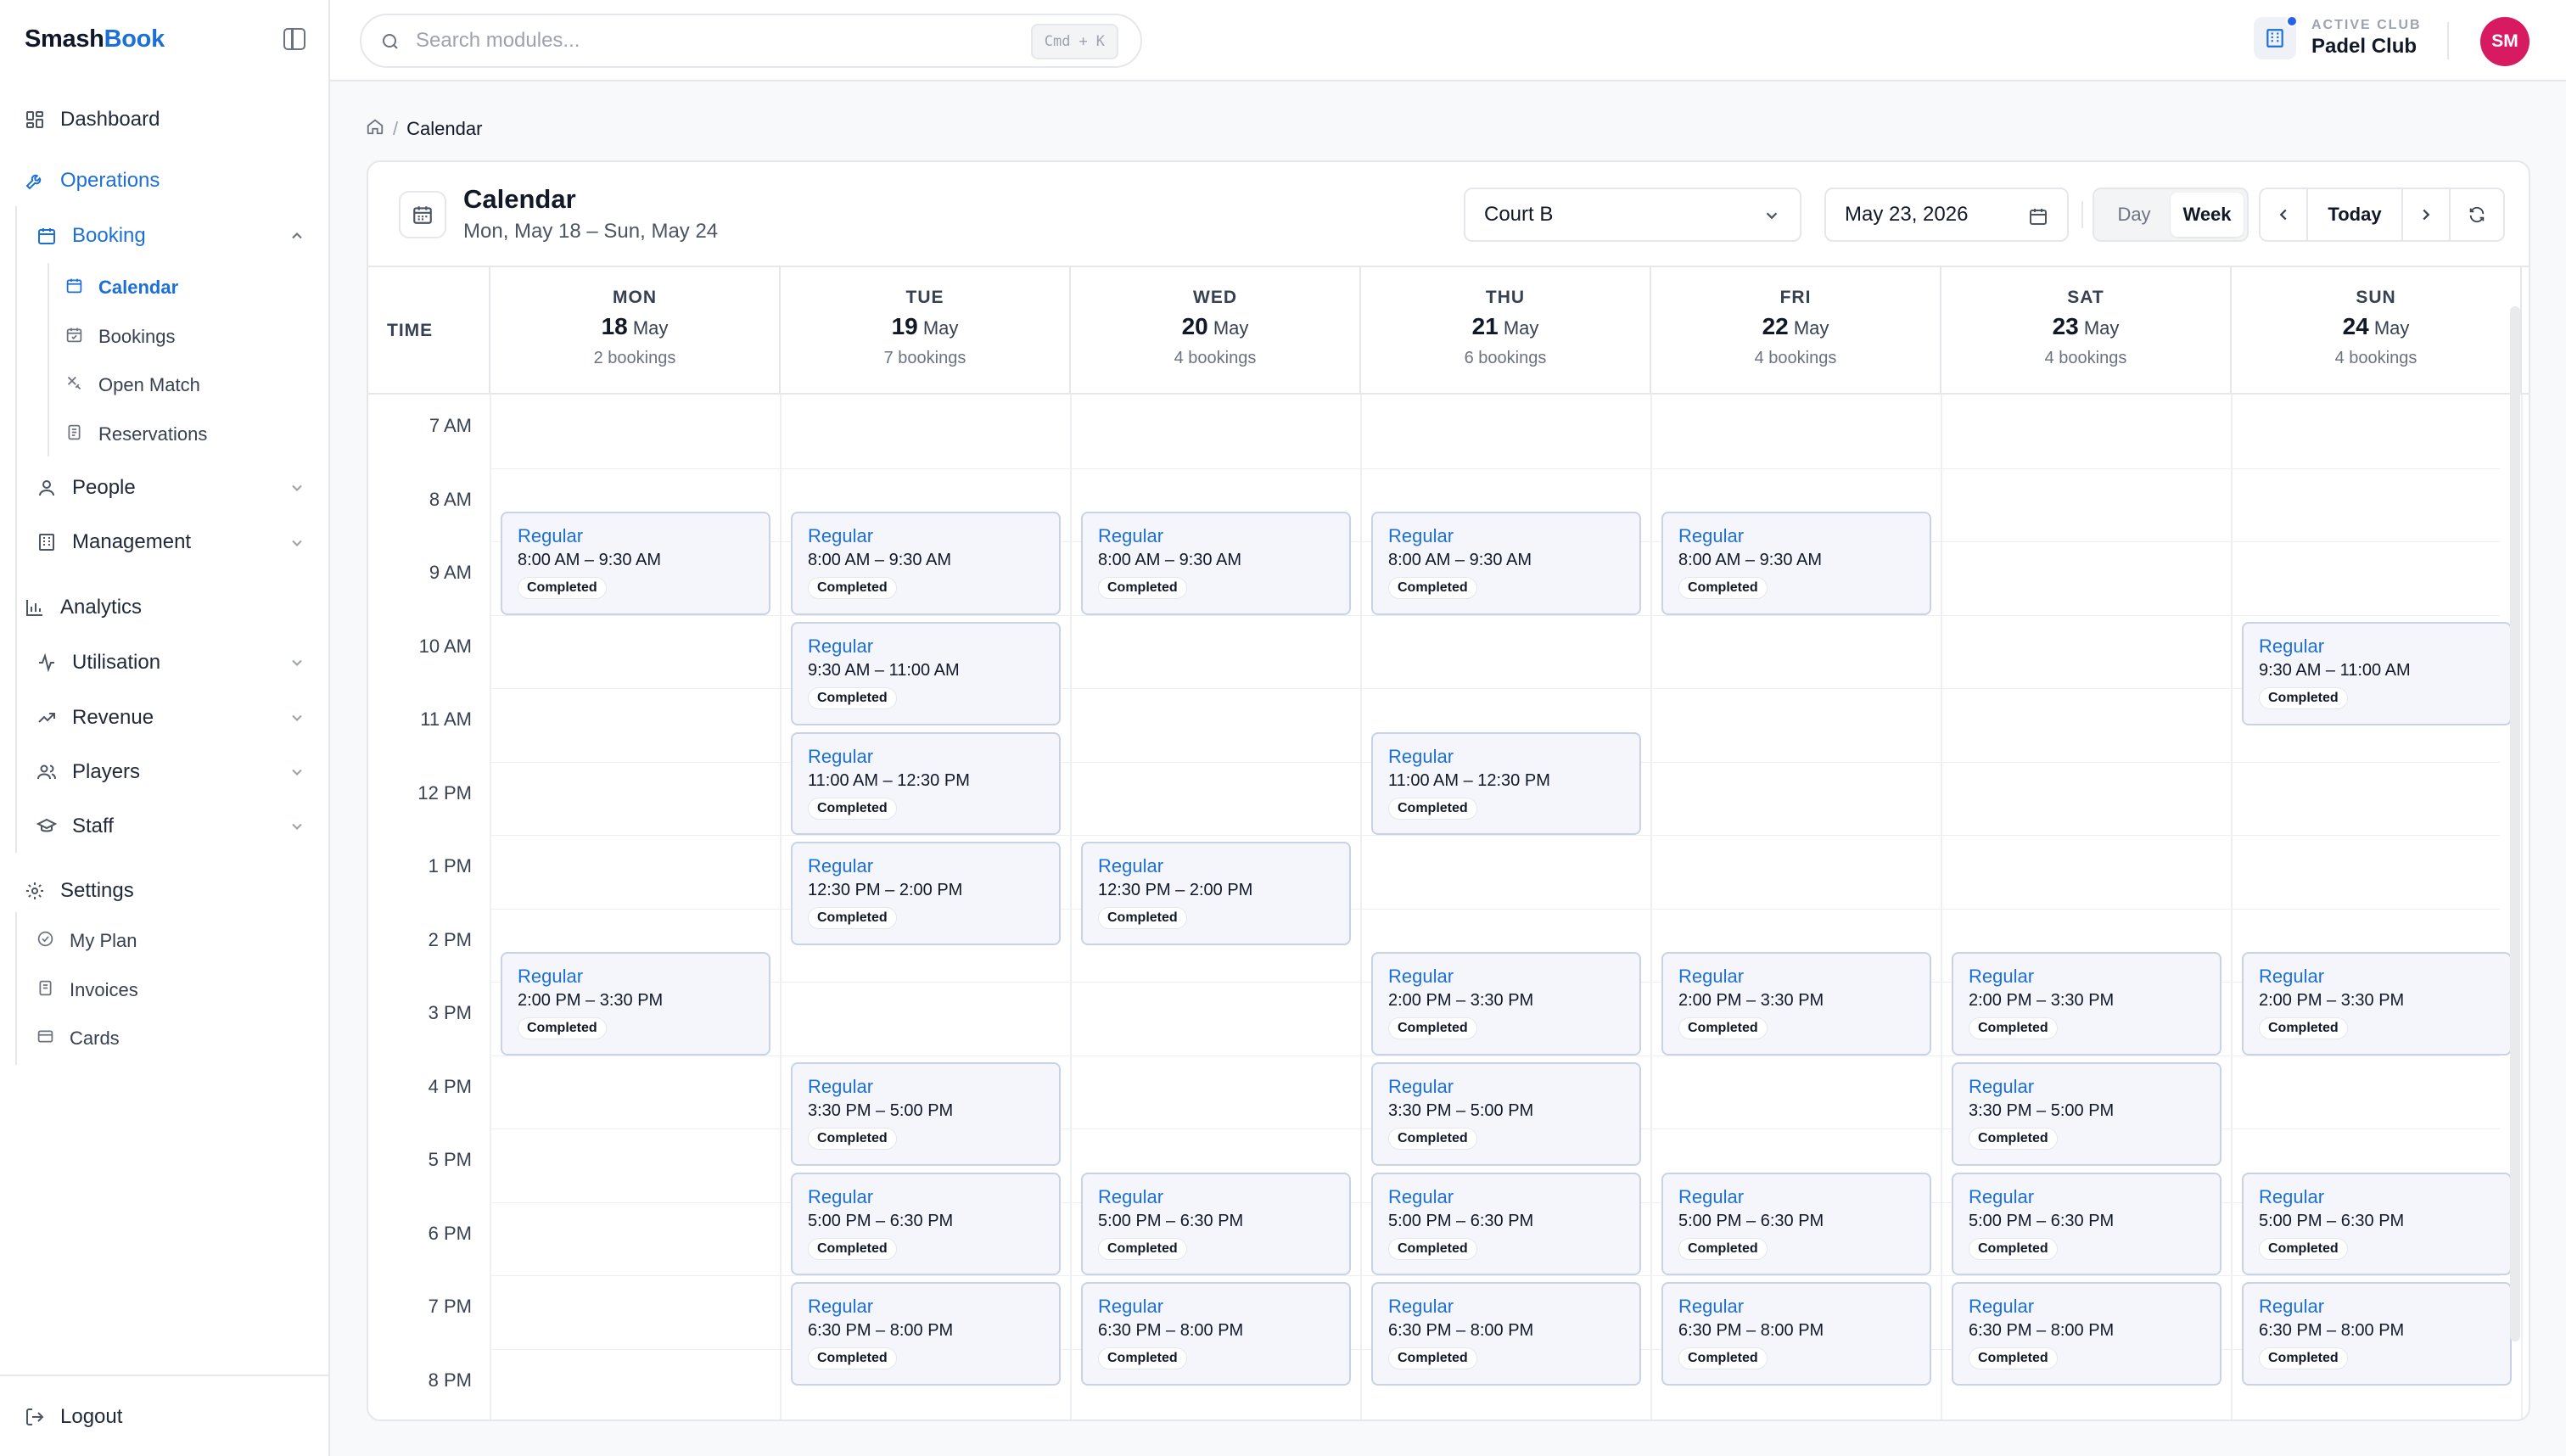 The image size is (2566, 1456). Describe the element at coordinates (2355, 215) in the screenshot. I see `today-button: Today` at that location.